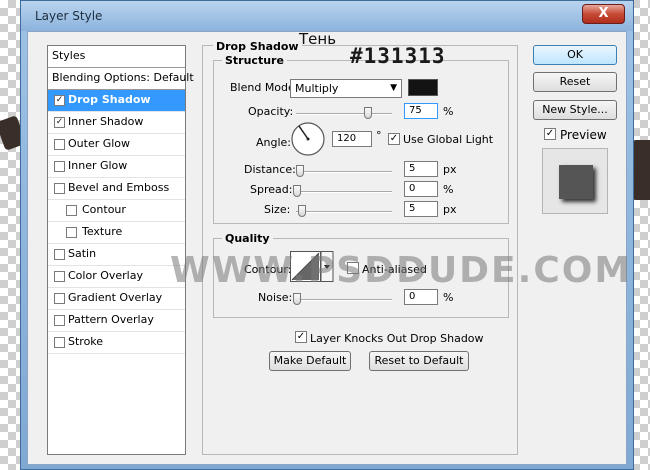 This screenshot has height=470, width=650. What do you see at coordinates (102, 231) in the screenshot?
I see `style-item-label: Texture` at bounding box center [102, 231].